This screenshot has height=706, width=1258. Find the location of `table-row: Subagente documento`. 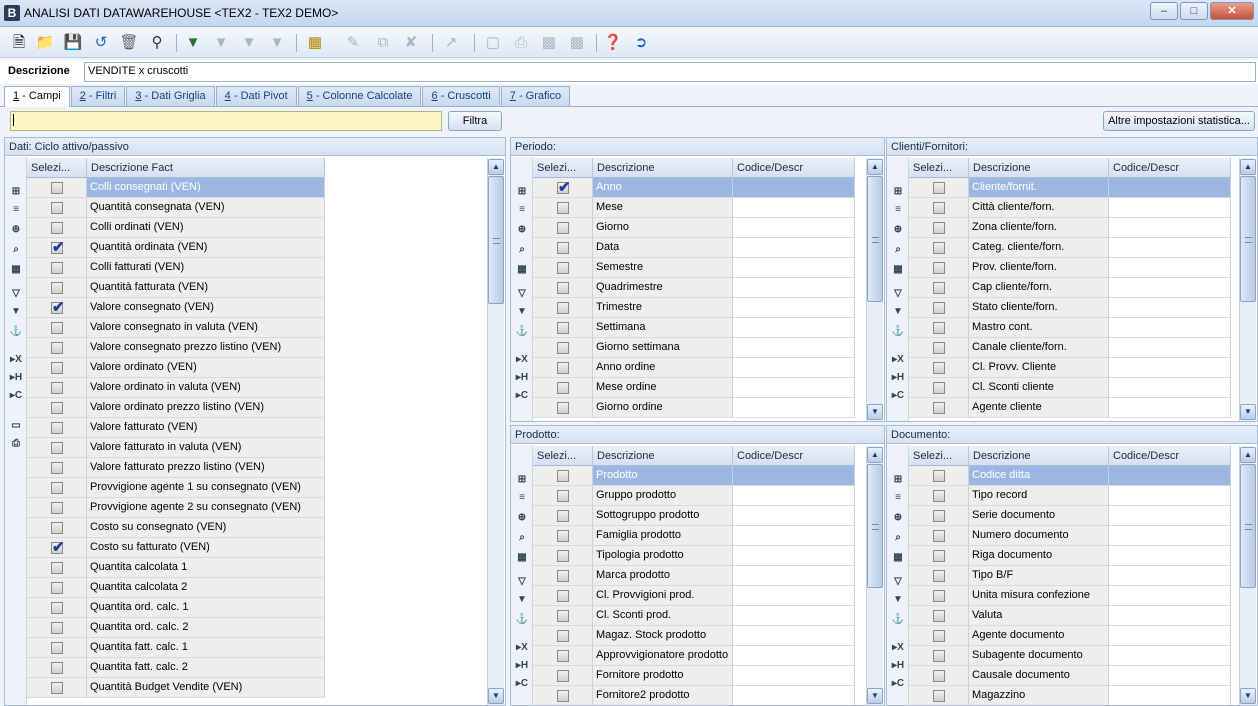

table-row: Subagente documento is located at coordinates (1070, 656).